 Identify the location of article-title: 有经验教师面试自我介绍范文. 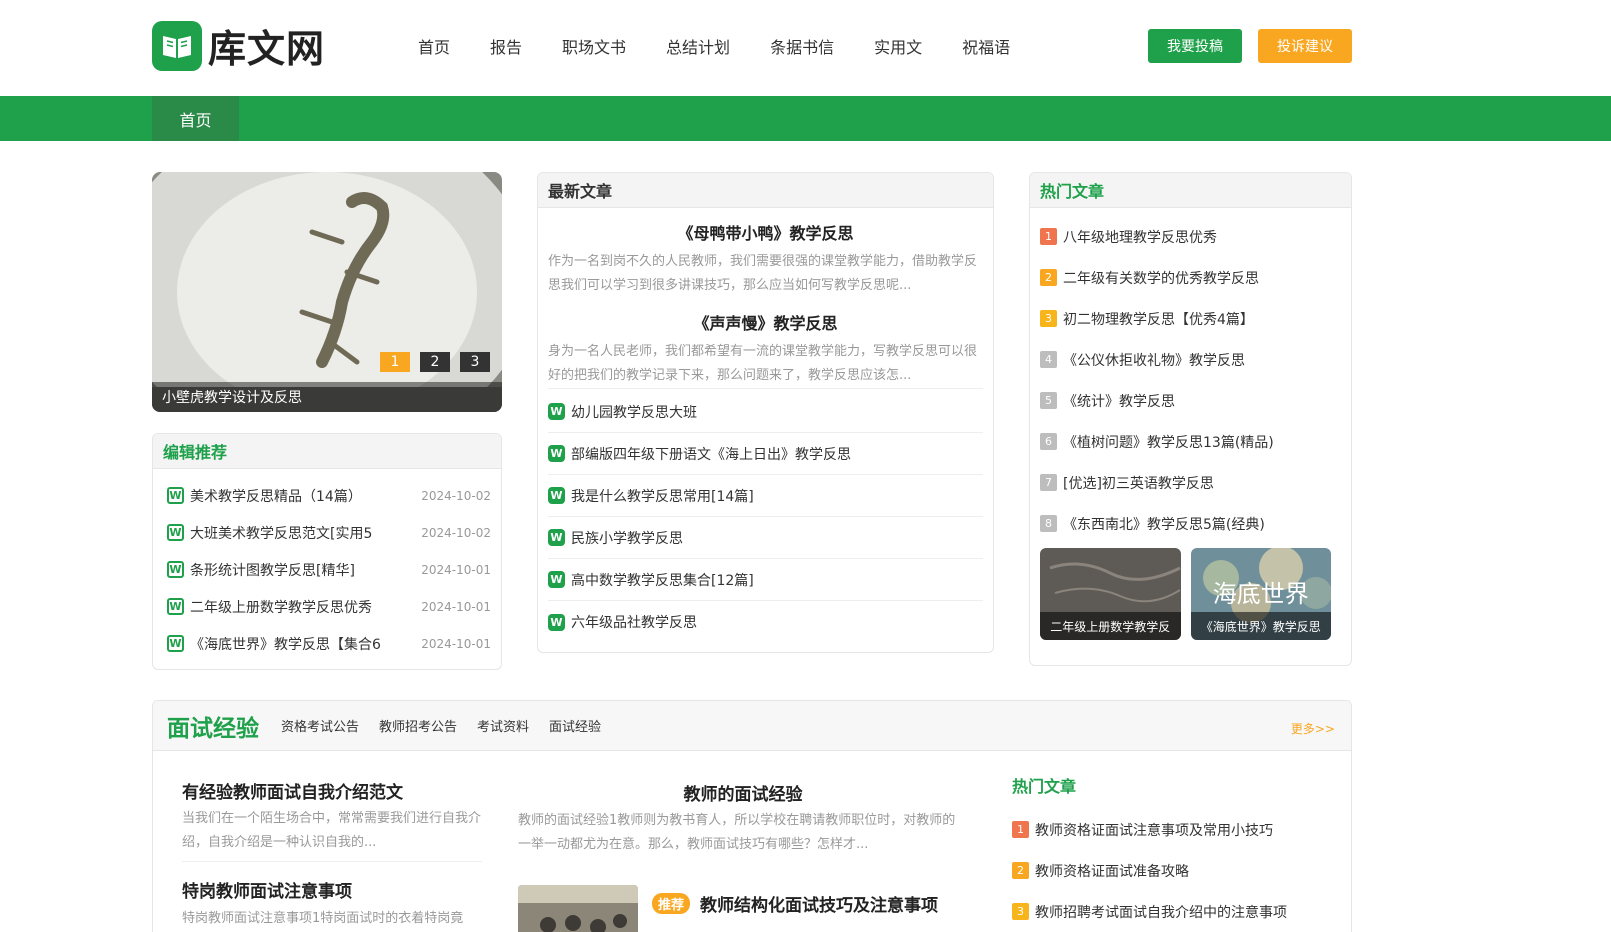
(292, 790).